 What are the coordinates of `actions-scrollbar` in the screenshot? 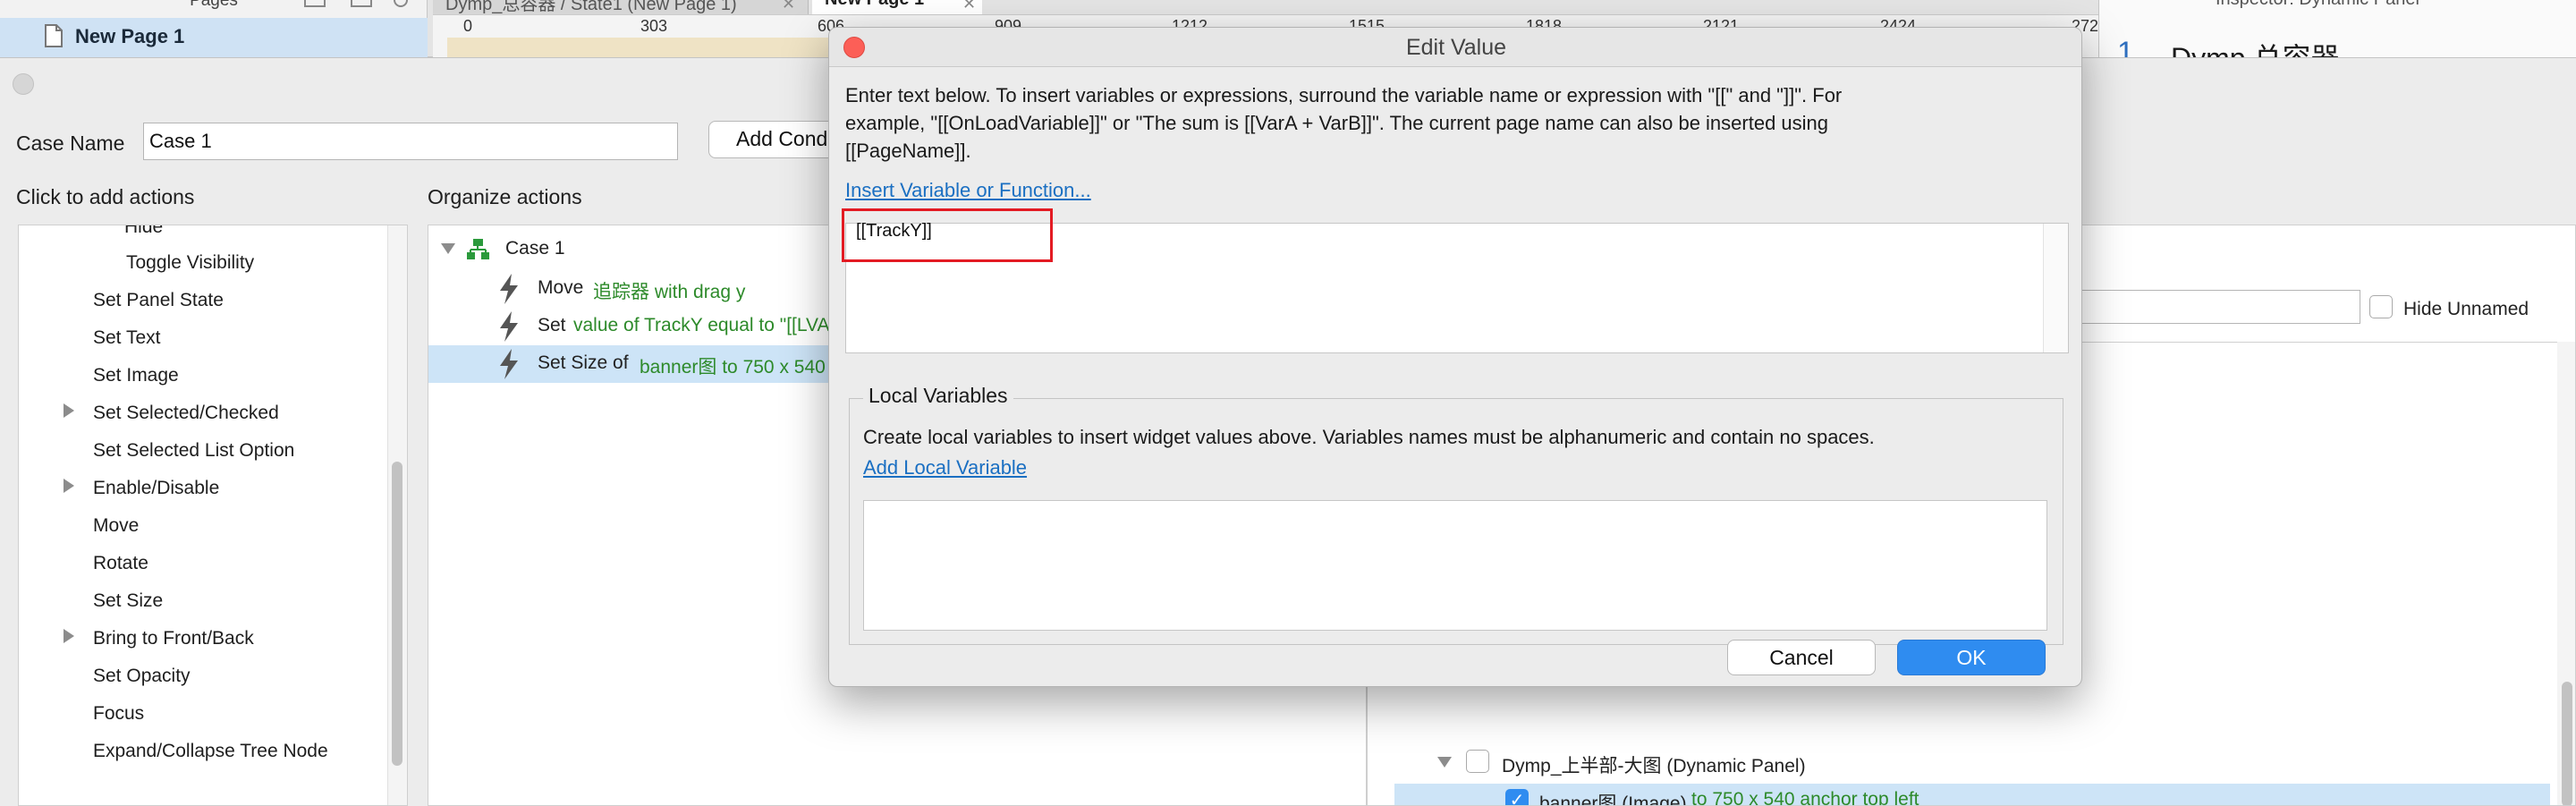 It's located at (397, 515).